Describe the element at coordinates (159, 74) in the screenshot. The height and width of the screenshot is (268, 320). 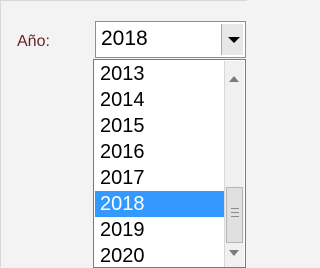
I see `list-item-2013: 2013` at that location.